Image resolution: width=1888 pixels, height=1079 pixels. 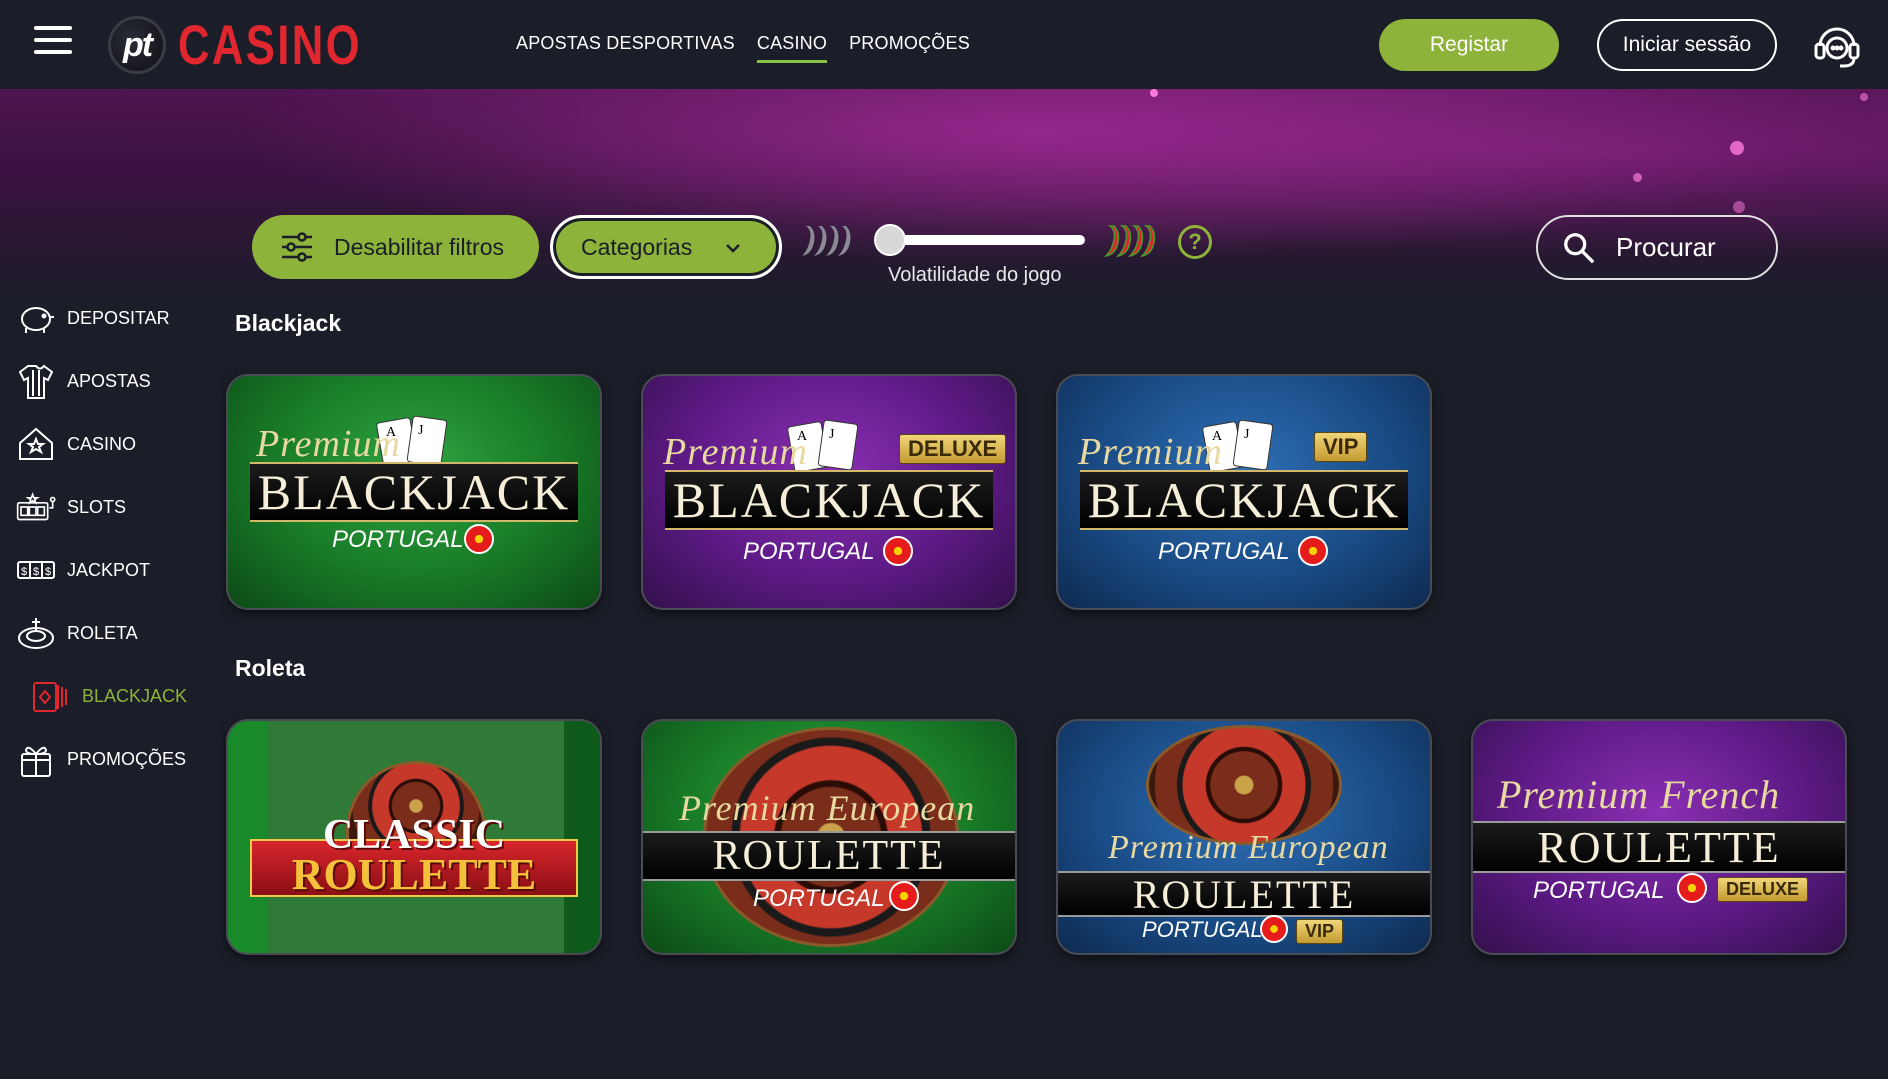 I want to click on game-card-premium-french-roulette-deluxe: Premium French ROULETTE PORTUGAL DELUXE, so click(x=1659, y=837).